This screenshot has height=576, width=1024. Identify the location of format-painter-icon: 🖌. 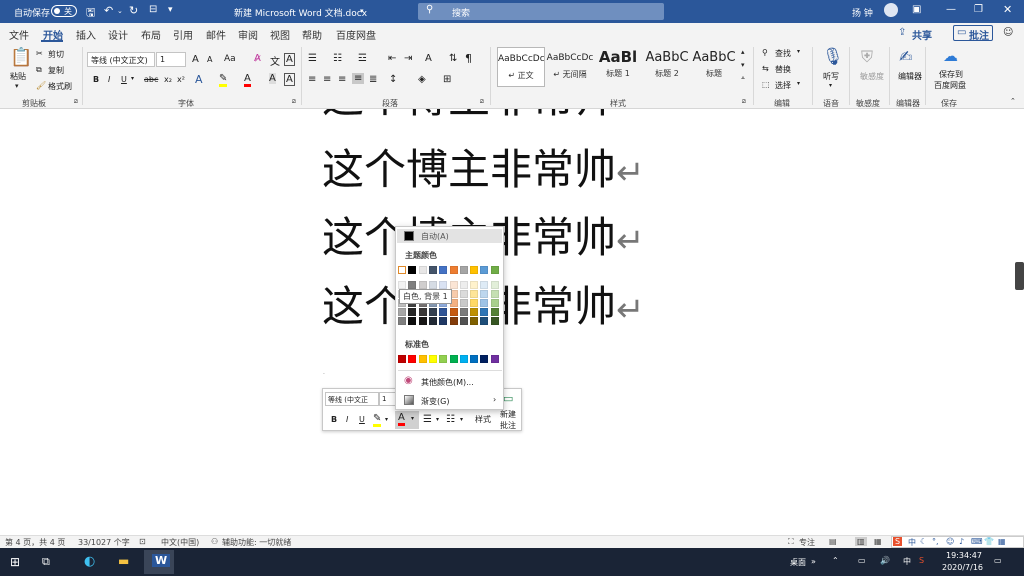
(41, 85).